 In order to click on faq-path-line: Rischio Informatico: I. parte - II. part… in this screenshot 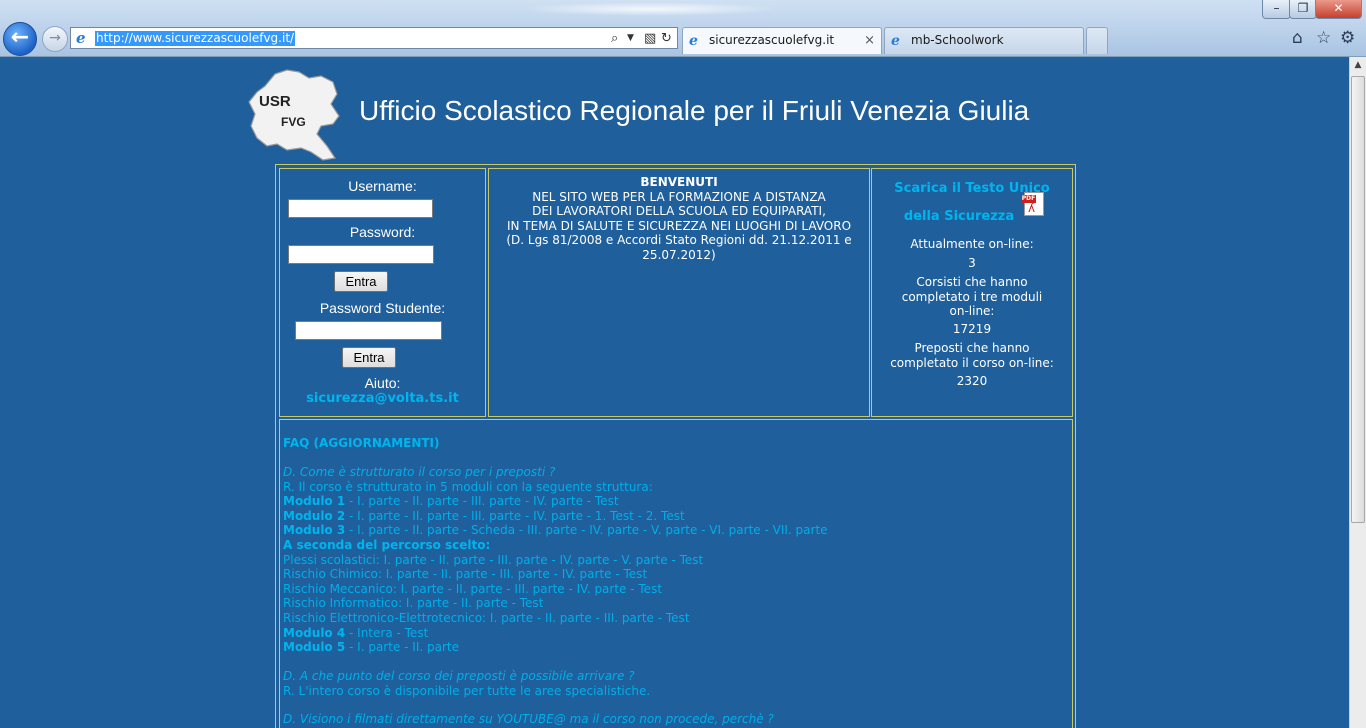, I will do `click(413, 603)`.